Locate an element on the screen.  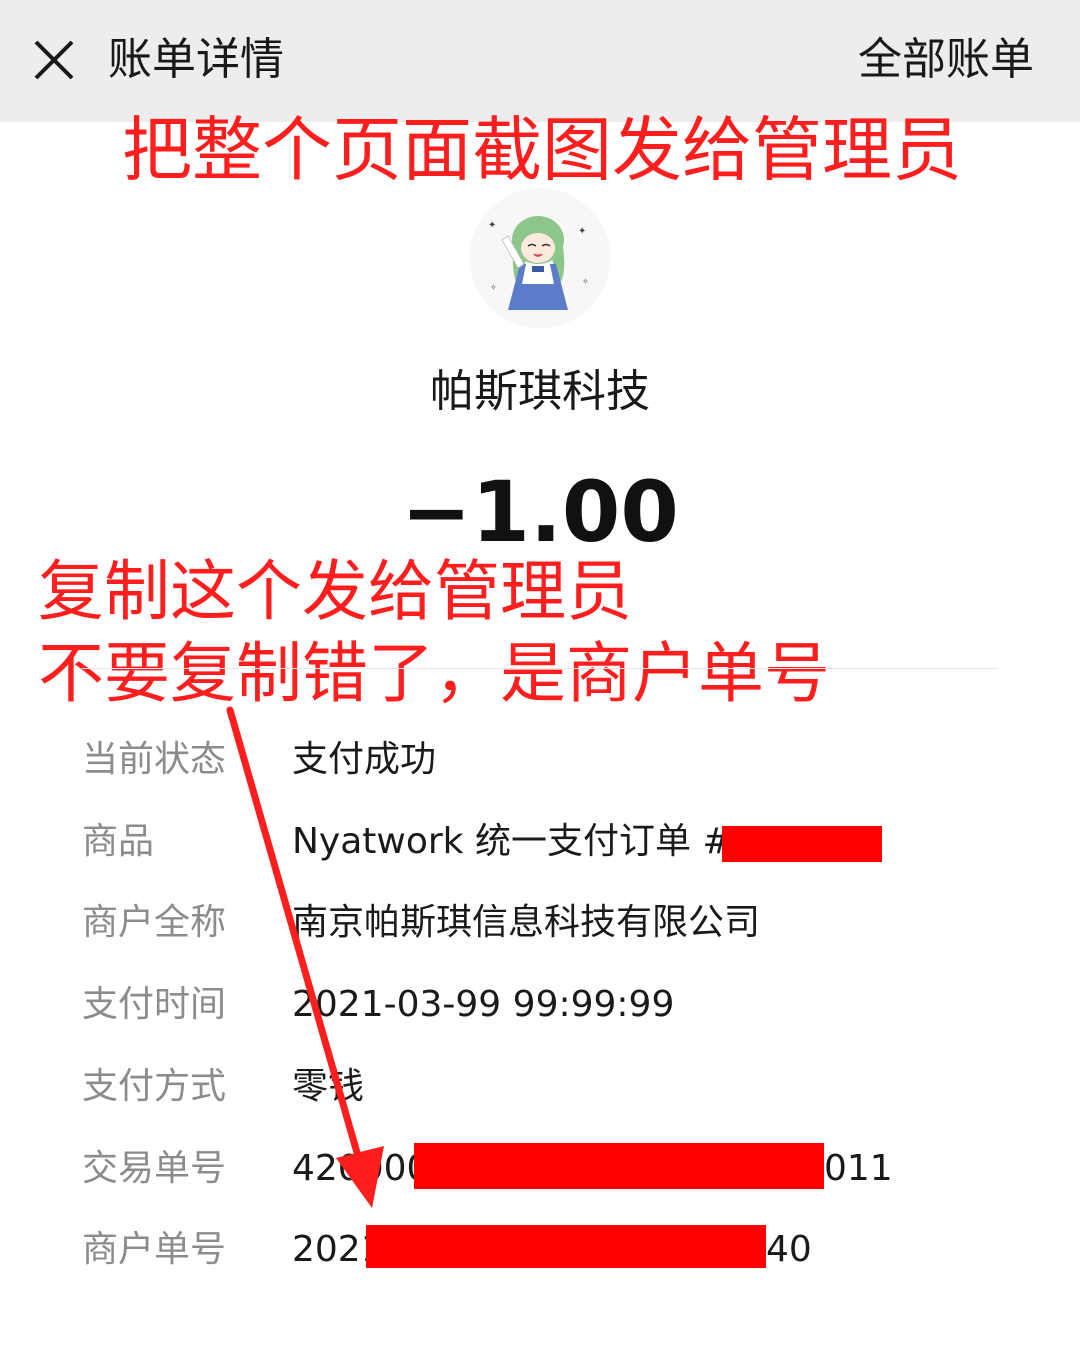
annotation-merchant-no-warning: 不要复制错了，是商户单号 is located at coordinates (434, 673).